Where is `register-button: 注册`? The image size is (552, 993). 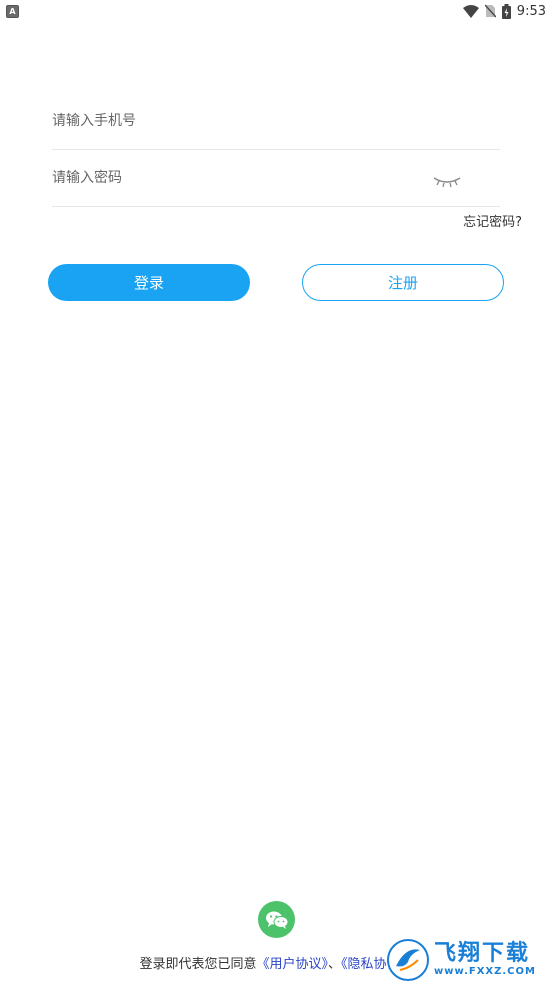 register-button: 注册 is located at coordinates (403, 282).